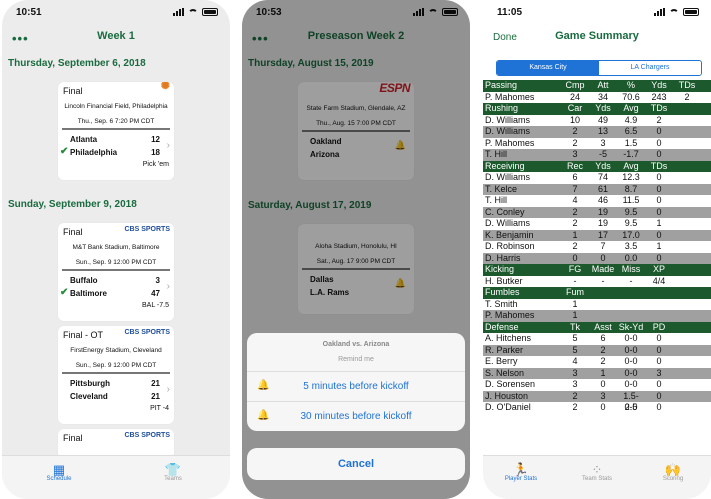 This screenshot has height=499, width=711. Describe the element at coordinates (502, 326) in the screenshot. I see `stat-label: Defense` at that location.